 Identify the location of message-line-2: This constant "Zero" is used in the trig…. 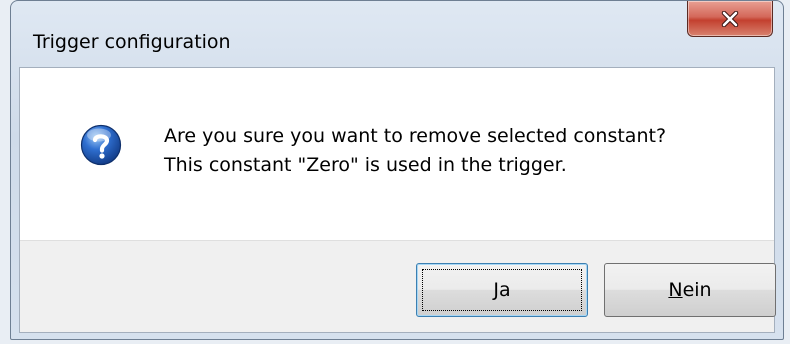
(365, 165).